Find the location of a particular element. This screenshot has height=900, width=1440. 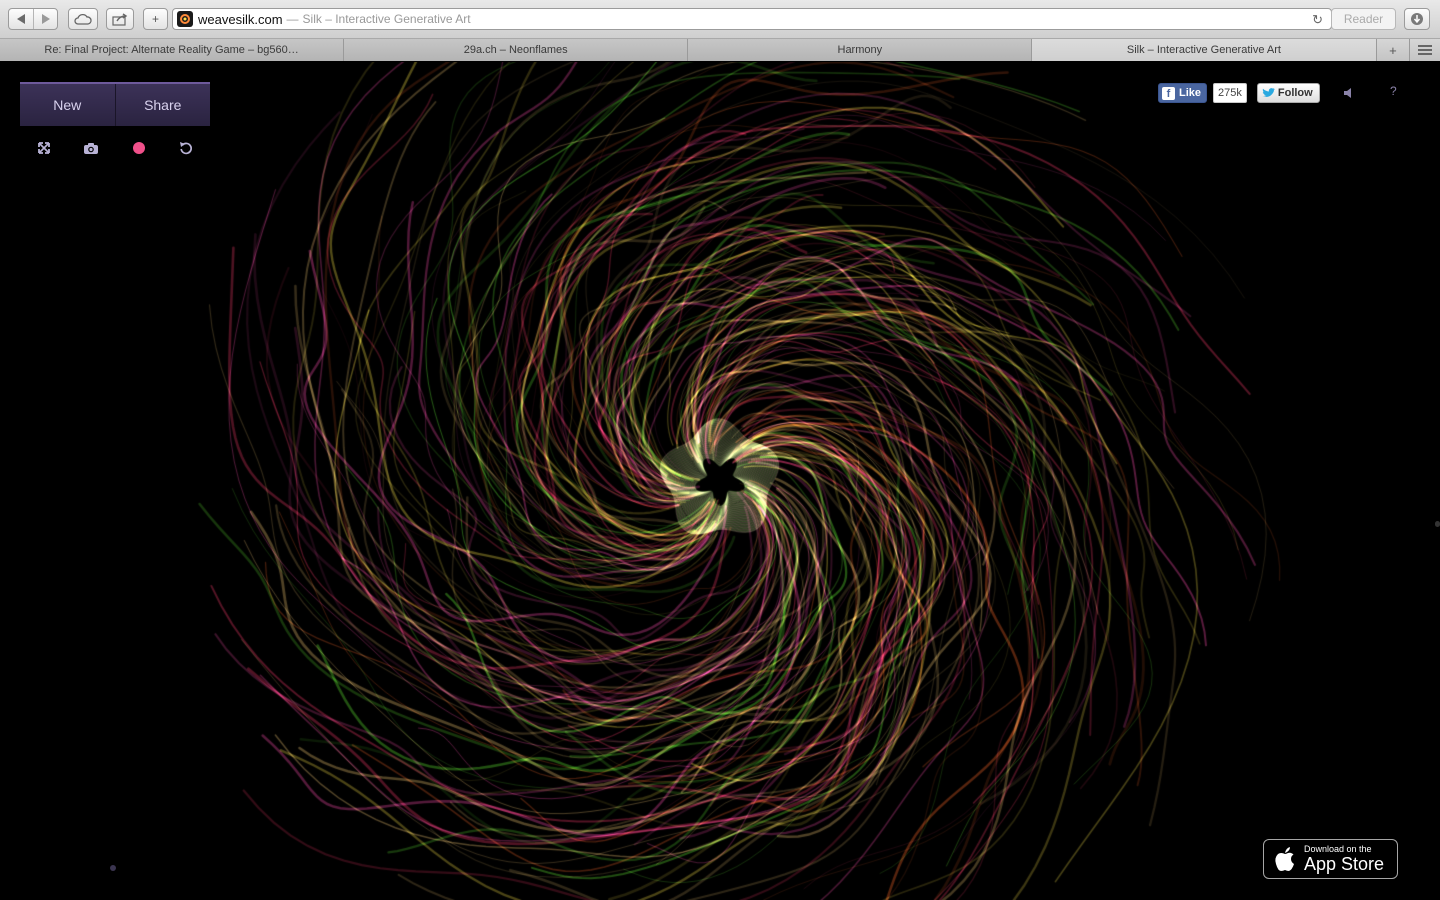

twitter-follow-button: Follow is located at coordinates (1288, 93).